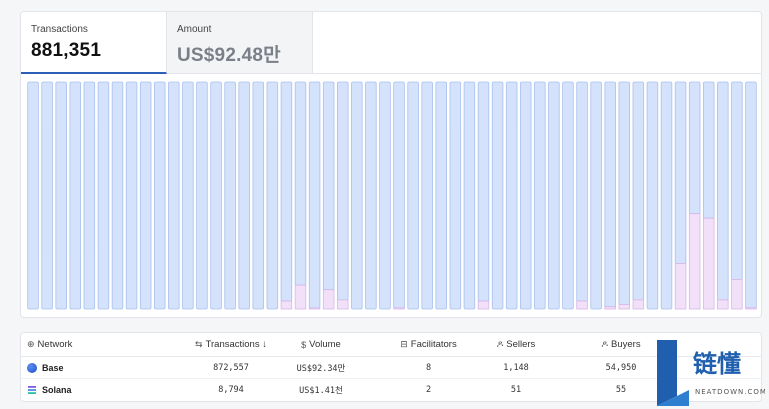 Image resolution: width=769 pixels, height=409 pixels. I want to click on tab-amount-value: US$92.48만, so click(229, 55).